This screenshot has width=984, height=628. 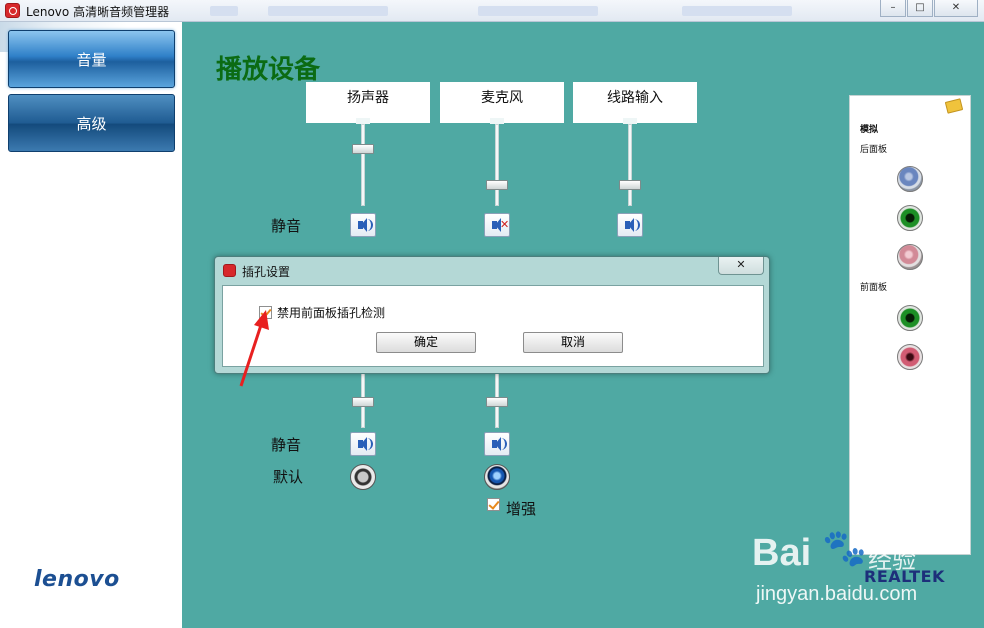 I want to click on page-title: 播放设备, so click(x=268, y=70).